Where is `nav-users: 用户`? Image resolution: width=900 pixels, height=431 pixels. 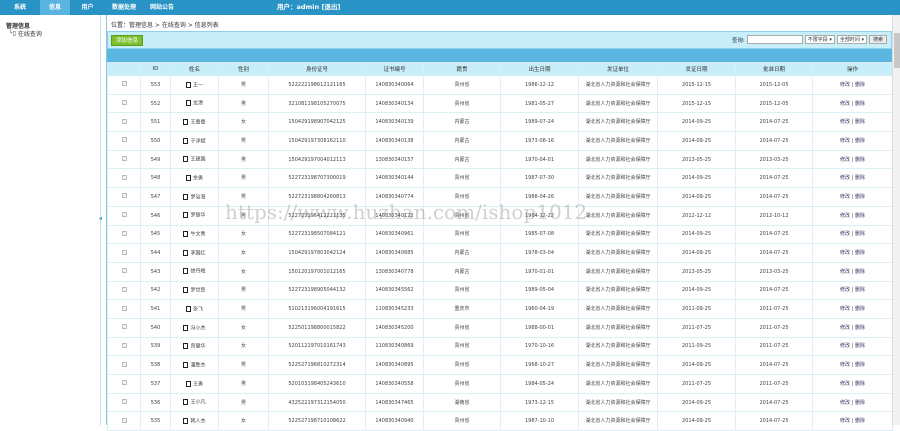
nav-users: 用户 is located at coordinates (87, 7).